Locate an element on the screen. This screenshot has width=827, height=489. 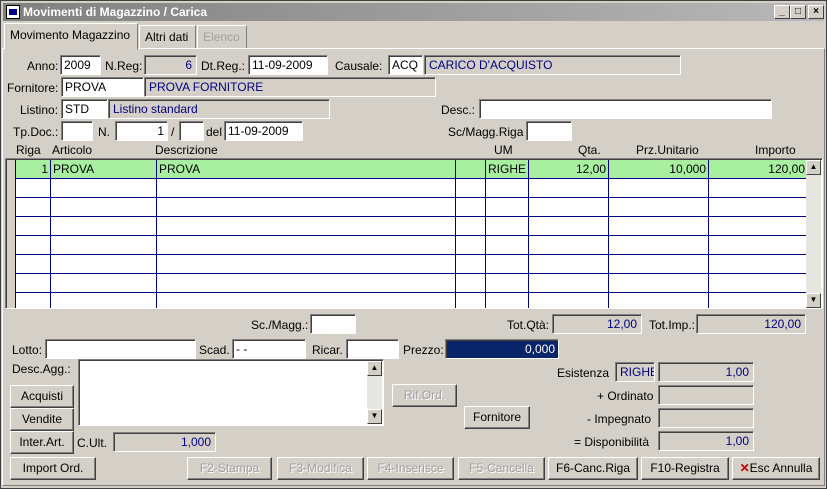
maximize-button: □ is located at coordinates (798, 12).